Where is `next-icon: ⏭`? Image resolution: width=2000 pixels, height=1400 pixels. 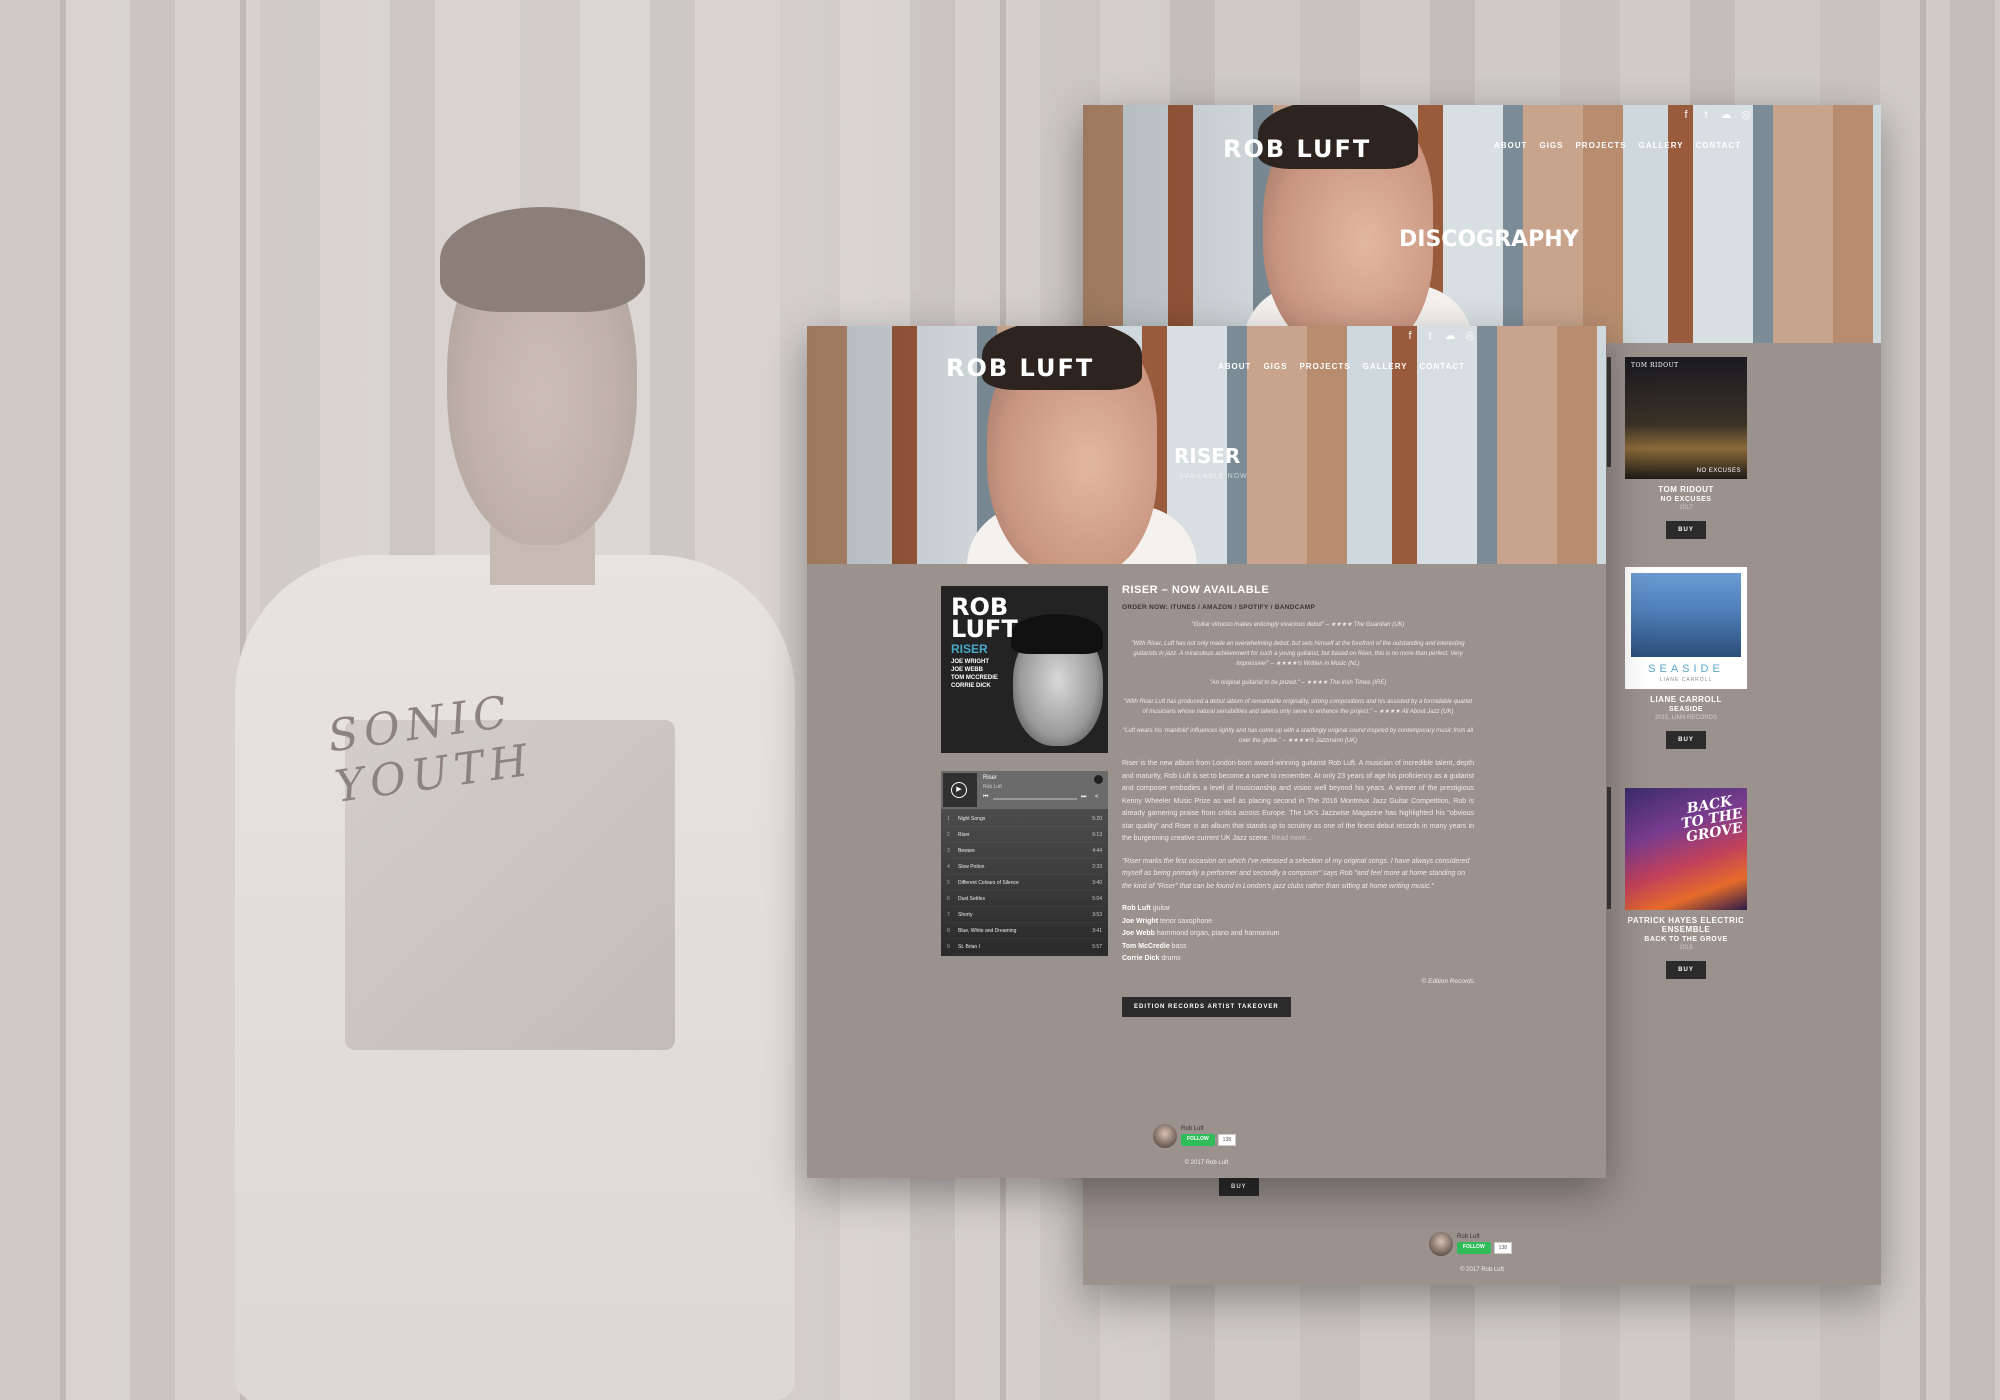
next-icon: ⏭ is located at coordinates (1083, 797).